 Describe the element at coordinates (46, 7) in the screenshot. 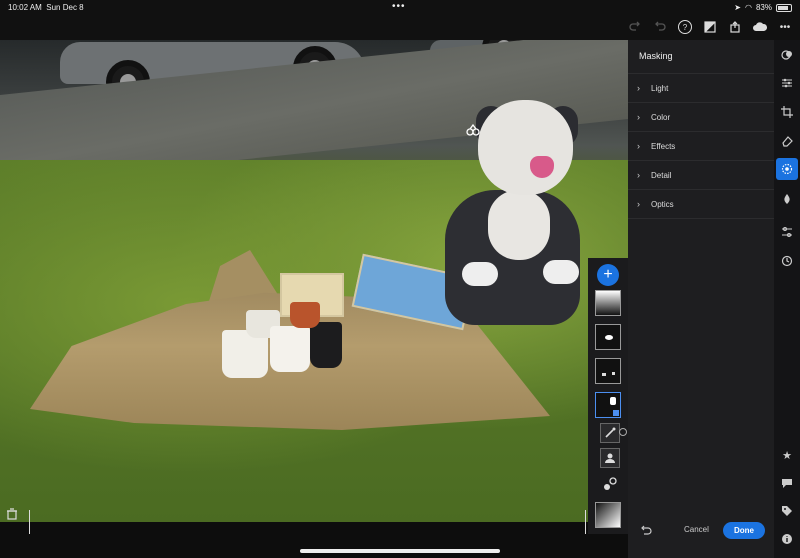

I see `status-time: 10:02 AM Sun Dec 8` at that location.